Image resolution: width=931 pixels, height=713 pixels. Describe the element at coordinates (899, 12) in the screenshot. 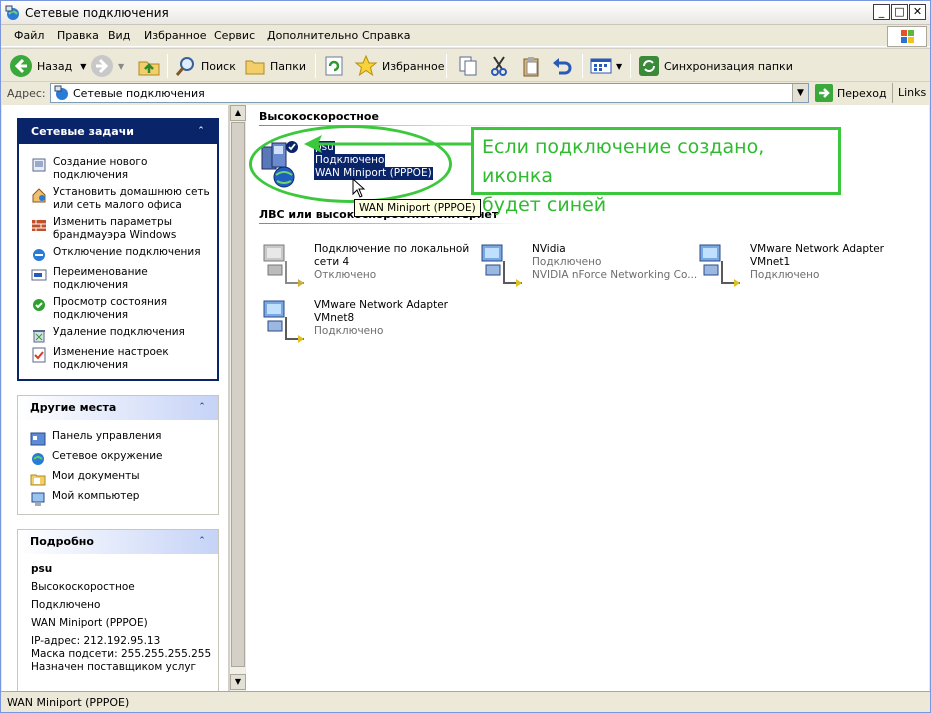

I see `maximize-button: □` at that location.